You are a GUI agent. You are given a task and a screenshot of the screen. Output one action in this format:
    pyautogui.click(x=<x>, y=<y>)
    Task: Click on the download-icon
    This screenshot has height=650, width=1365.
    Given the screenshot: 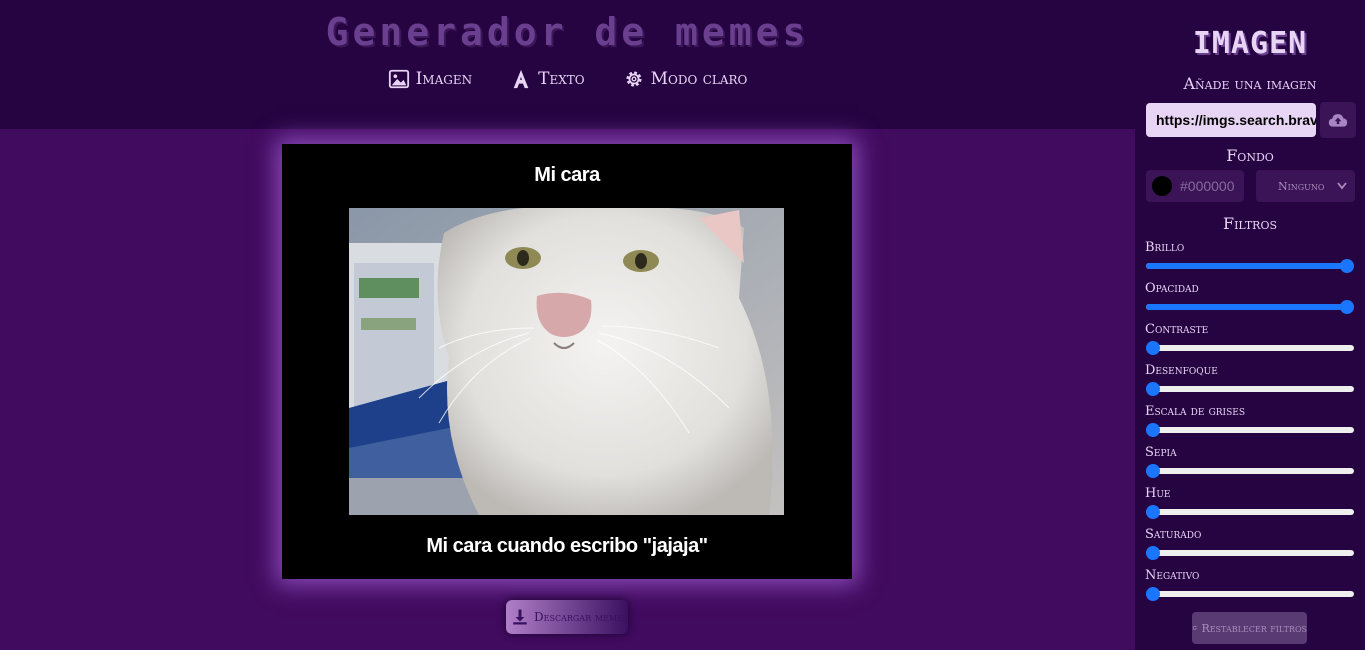 What is the action you would take?
    pyautogui.click(x=520, y=617)
    